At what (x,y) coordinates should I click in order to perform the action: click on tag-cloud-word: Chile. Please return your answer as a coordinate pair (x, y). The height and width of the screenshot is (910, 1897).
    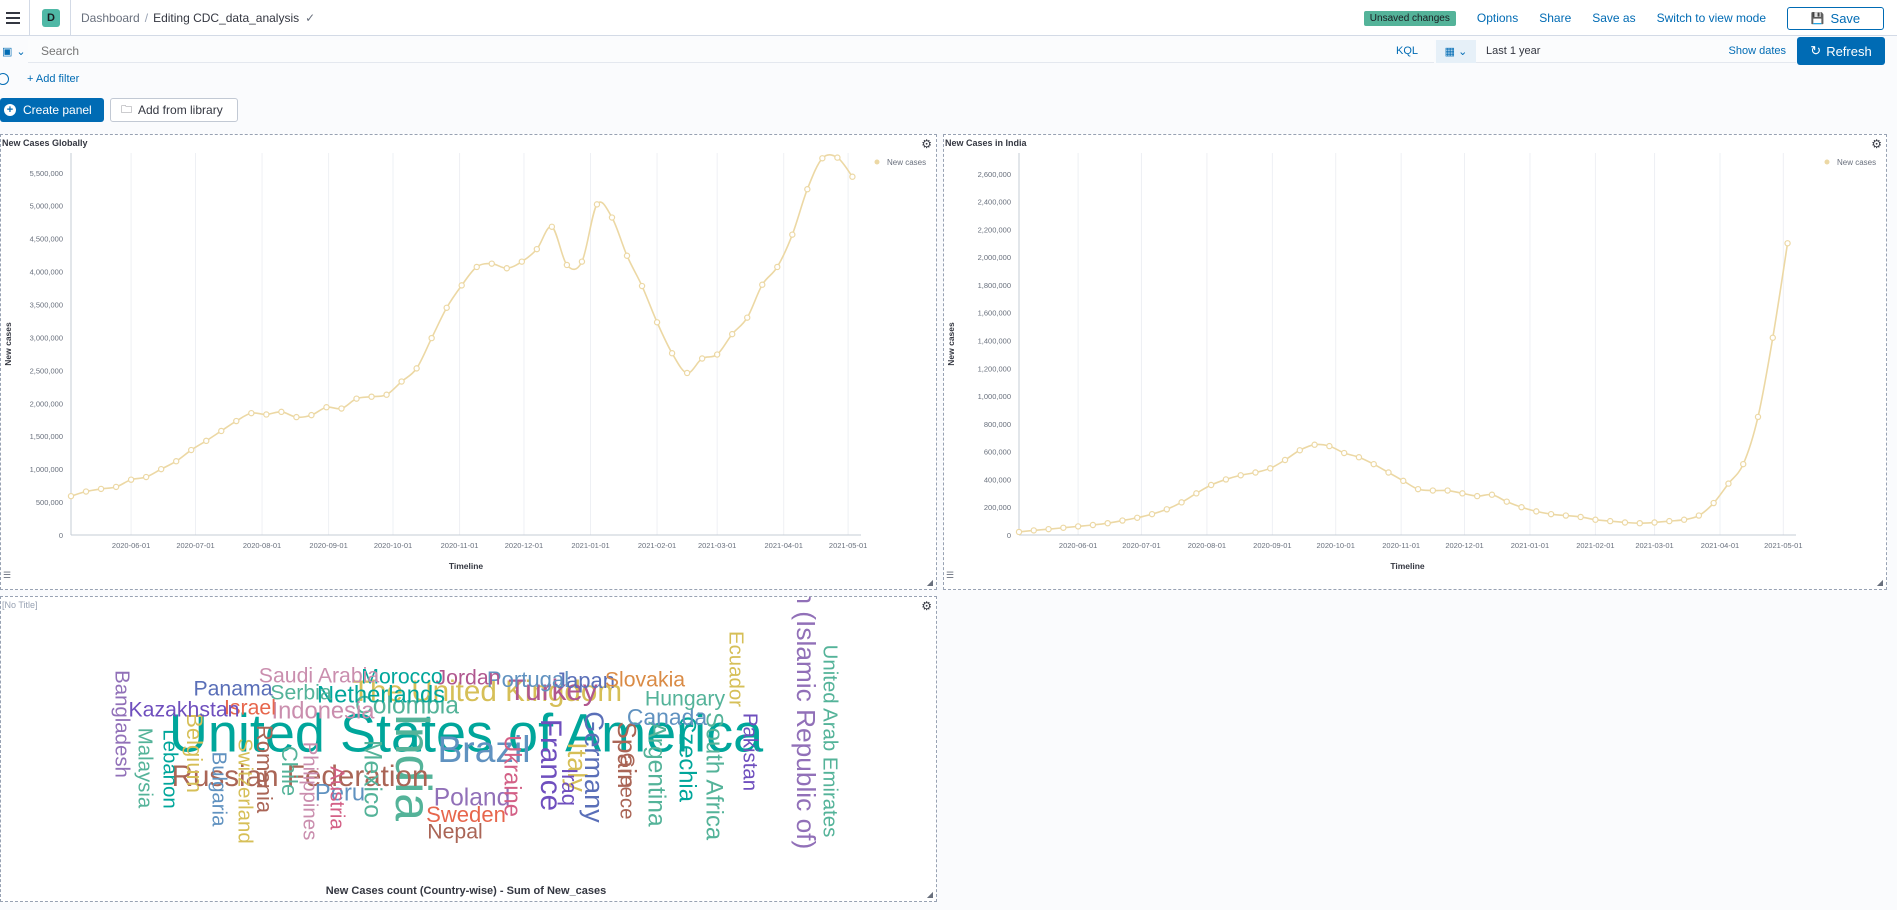
    Looking at the image, I should click on (289, 771).